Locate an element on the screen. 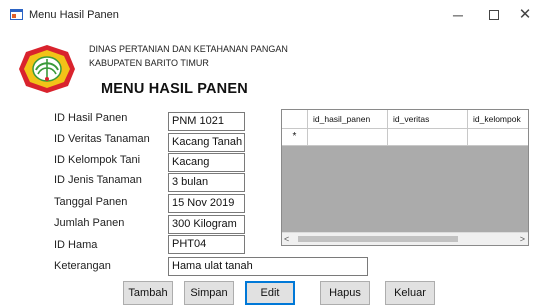 The image size is (539, 305). horizontal-scrollbar: < > is located at coordinates (405, 238).